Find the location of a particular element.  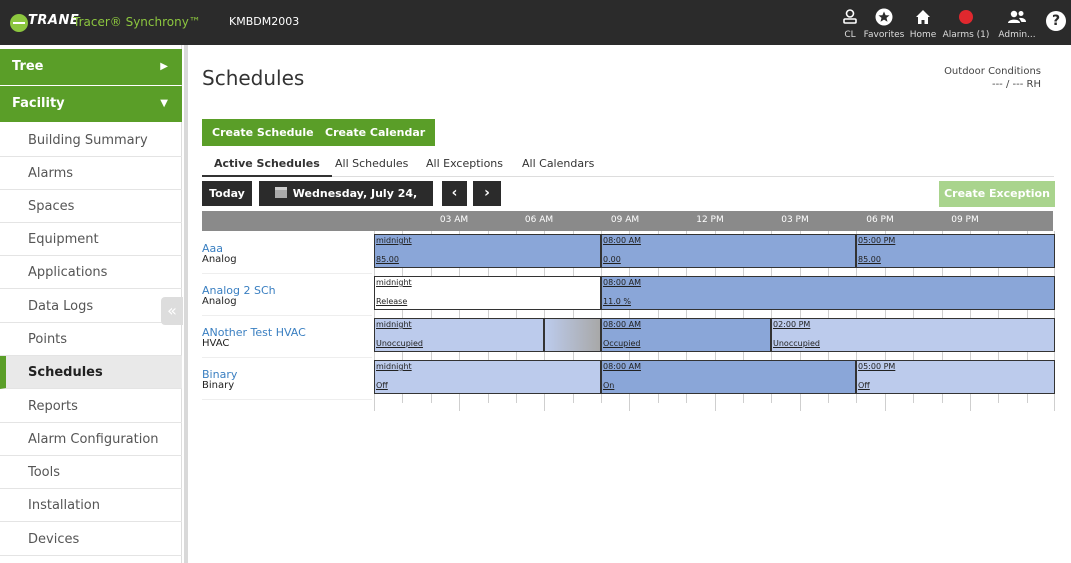

sidebar-item-applications: Applications is located at coordinates (91, 272).